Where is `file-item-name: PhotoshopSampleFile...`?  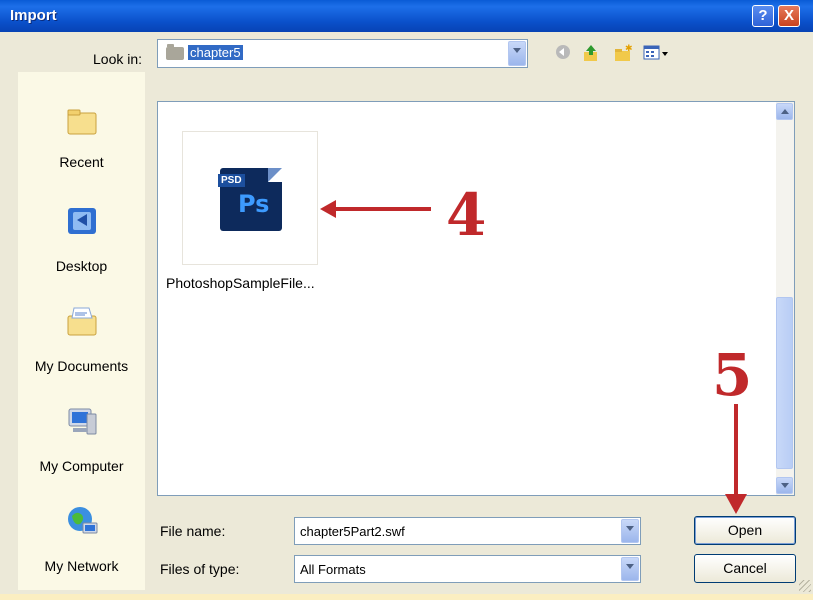 file-item-name: PhotoshopSampleFile... is located at coordinates (240, 283).